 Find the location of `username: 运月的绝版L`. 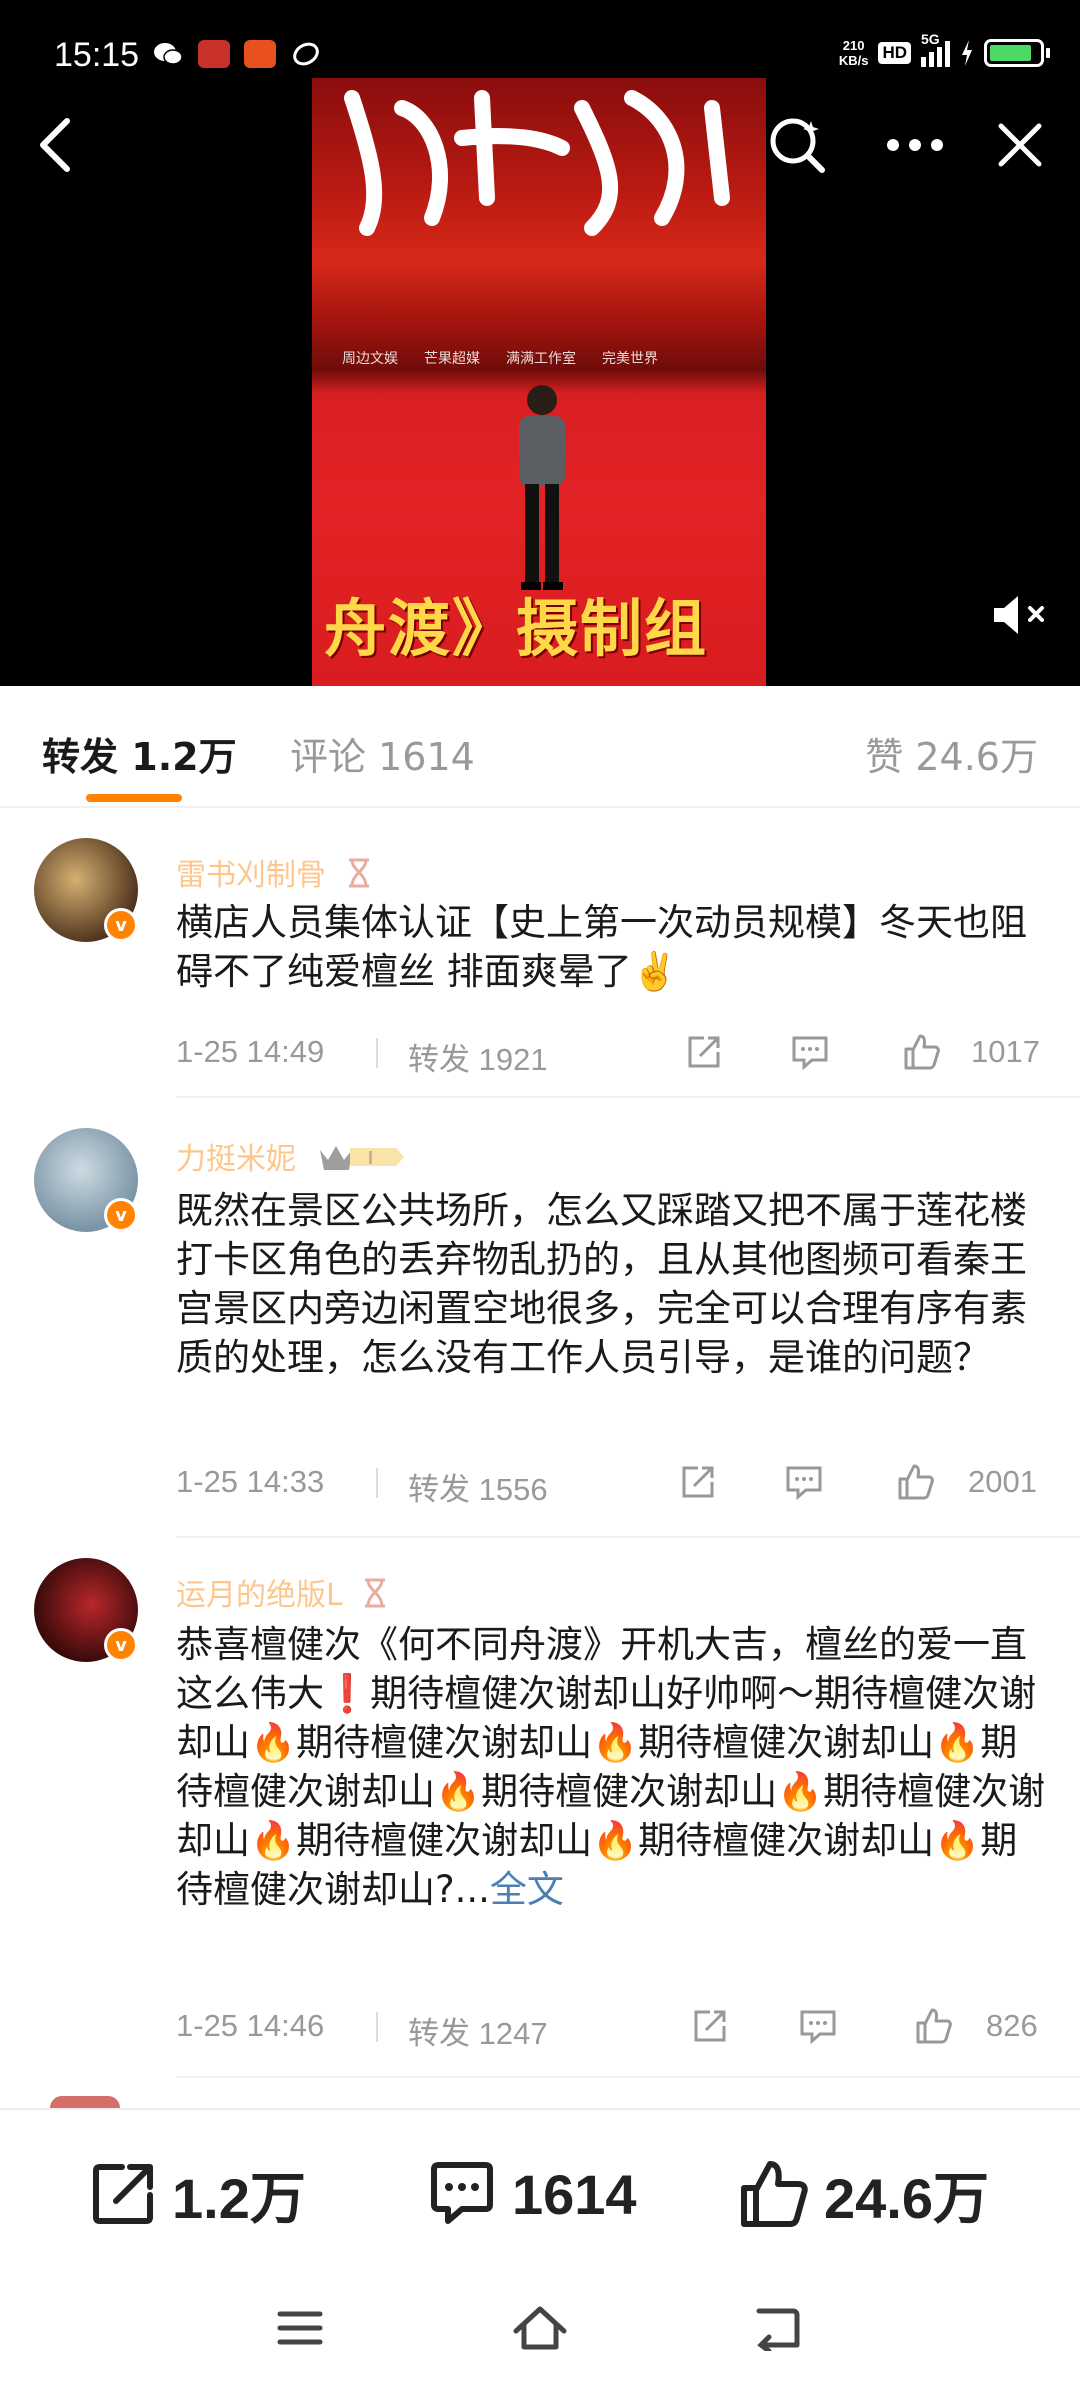

username: 运月的绝版L is located at coordinates (282, 1593).